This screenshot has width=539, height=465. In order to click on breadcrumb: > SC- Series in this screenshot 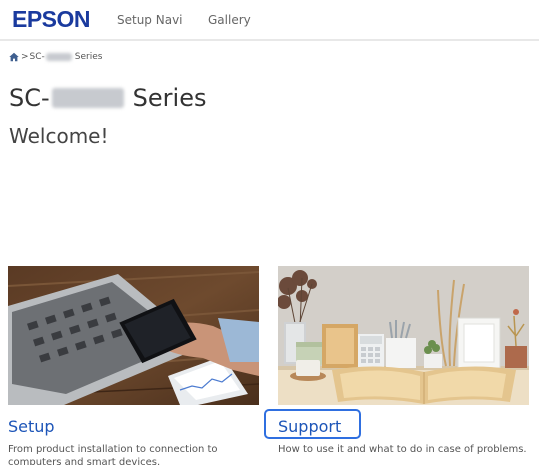, I will do `click(55, 57)`.